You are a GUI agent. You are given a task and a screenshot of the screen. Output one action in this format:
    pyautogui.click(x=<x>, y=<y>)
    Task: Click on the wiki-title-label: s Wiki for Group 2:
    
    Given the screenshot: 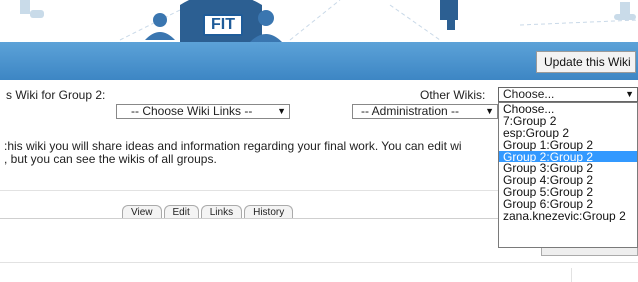 What is the action you would take?
    pyautogui.click(x=56, y=95)
    